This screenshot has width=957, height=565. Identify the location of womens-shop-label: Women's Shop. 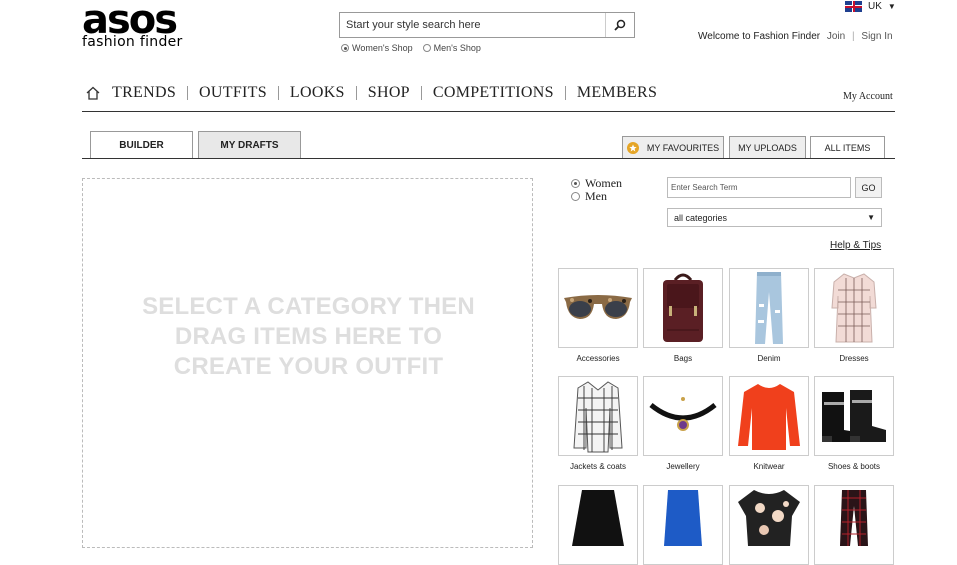
(382, 48).